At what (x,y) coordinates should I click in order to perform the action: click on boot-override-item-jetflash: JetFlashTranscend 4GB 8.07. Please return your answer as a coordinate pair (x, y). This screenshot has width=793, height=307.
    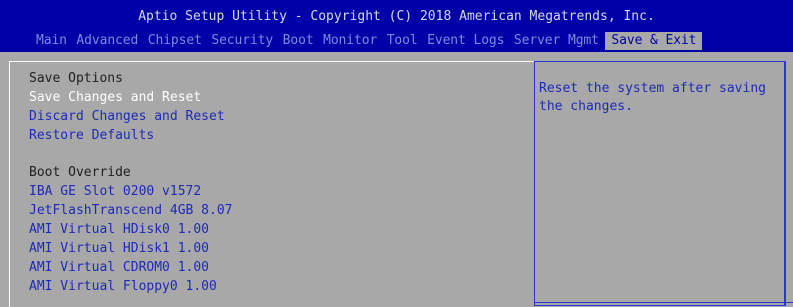
    Looking at the image, I should click on (131, 211).